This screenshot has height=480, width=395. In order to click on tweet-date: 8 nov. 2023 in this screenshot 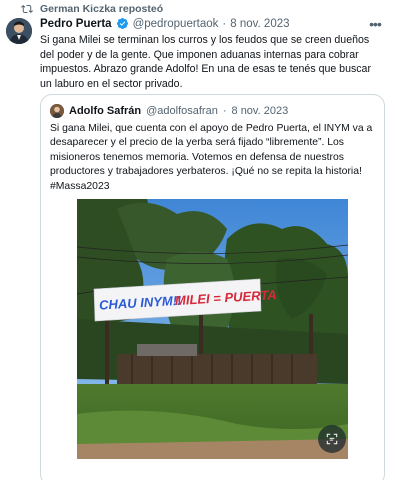, I will do `click(259, 24)`.